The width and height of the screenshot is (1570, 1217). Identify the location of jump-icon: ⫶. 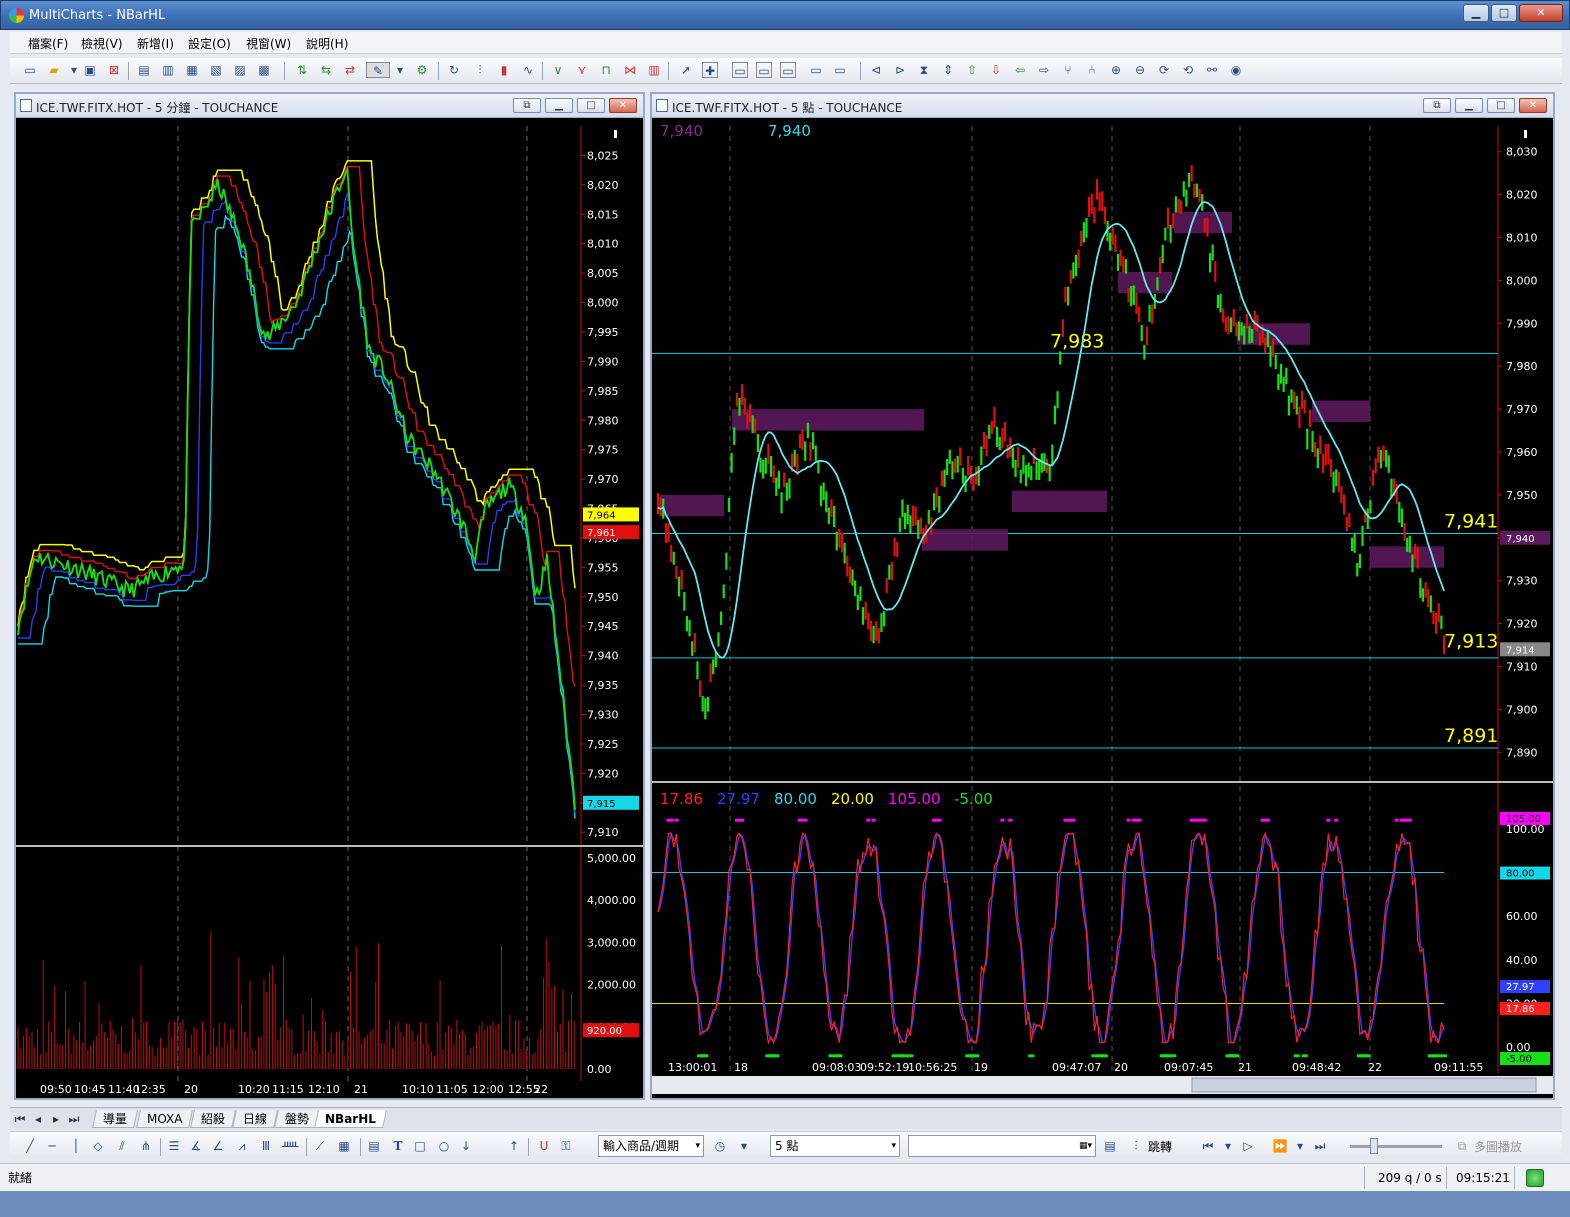
(1136, 1146).